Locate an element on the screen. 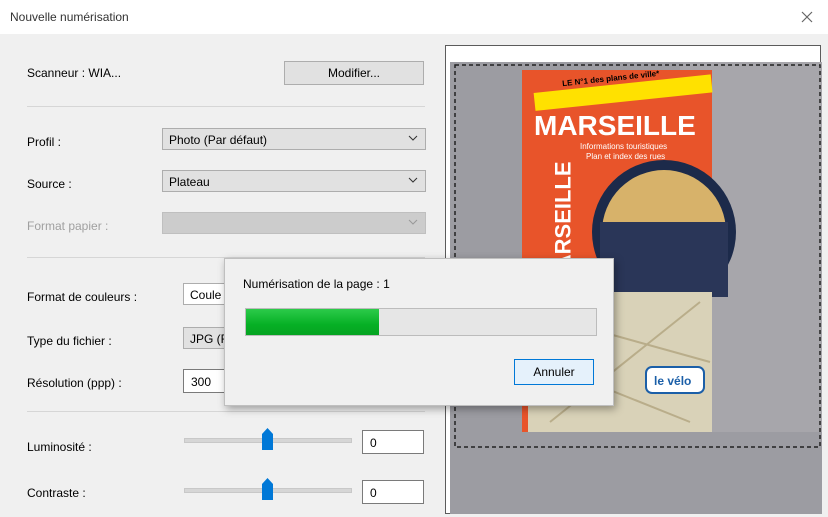  progress-bar is located at coordinates (421, 322).